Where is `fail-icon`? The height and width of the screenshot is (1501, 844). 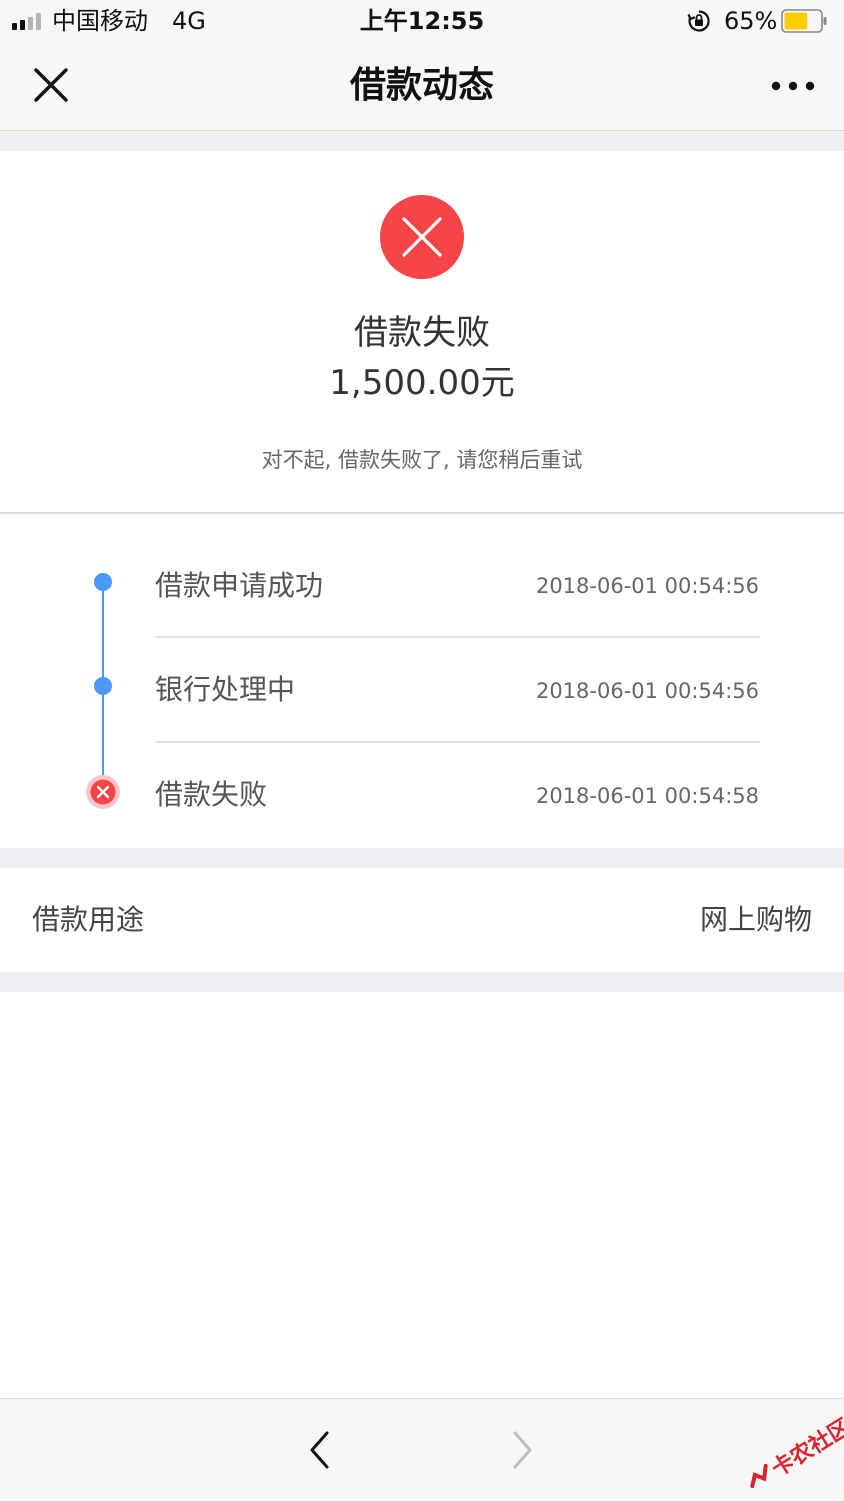 fail-icon is located at coordinates (422, 237).